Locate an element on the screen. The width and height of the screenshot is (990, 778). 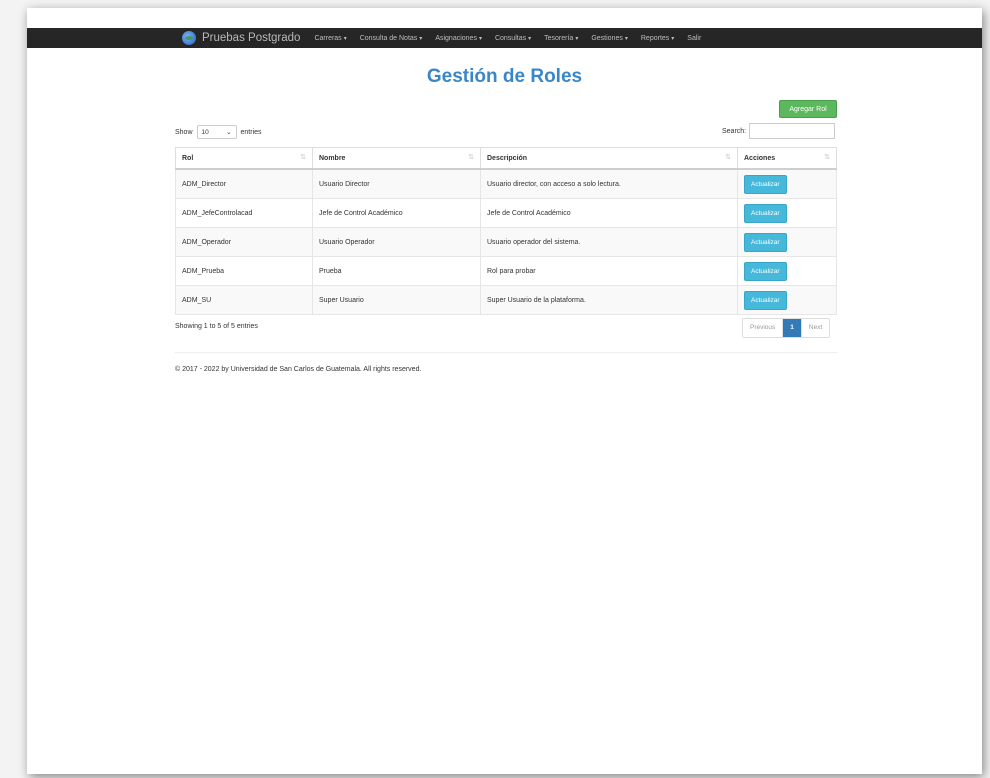
chevron-down-icon: ⌄ is located at coordinates (229, 132).